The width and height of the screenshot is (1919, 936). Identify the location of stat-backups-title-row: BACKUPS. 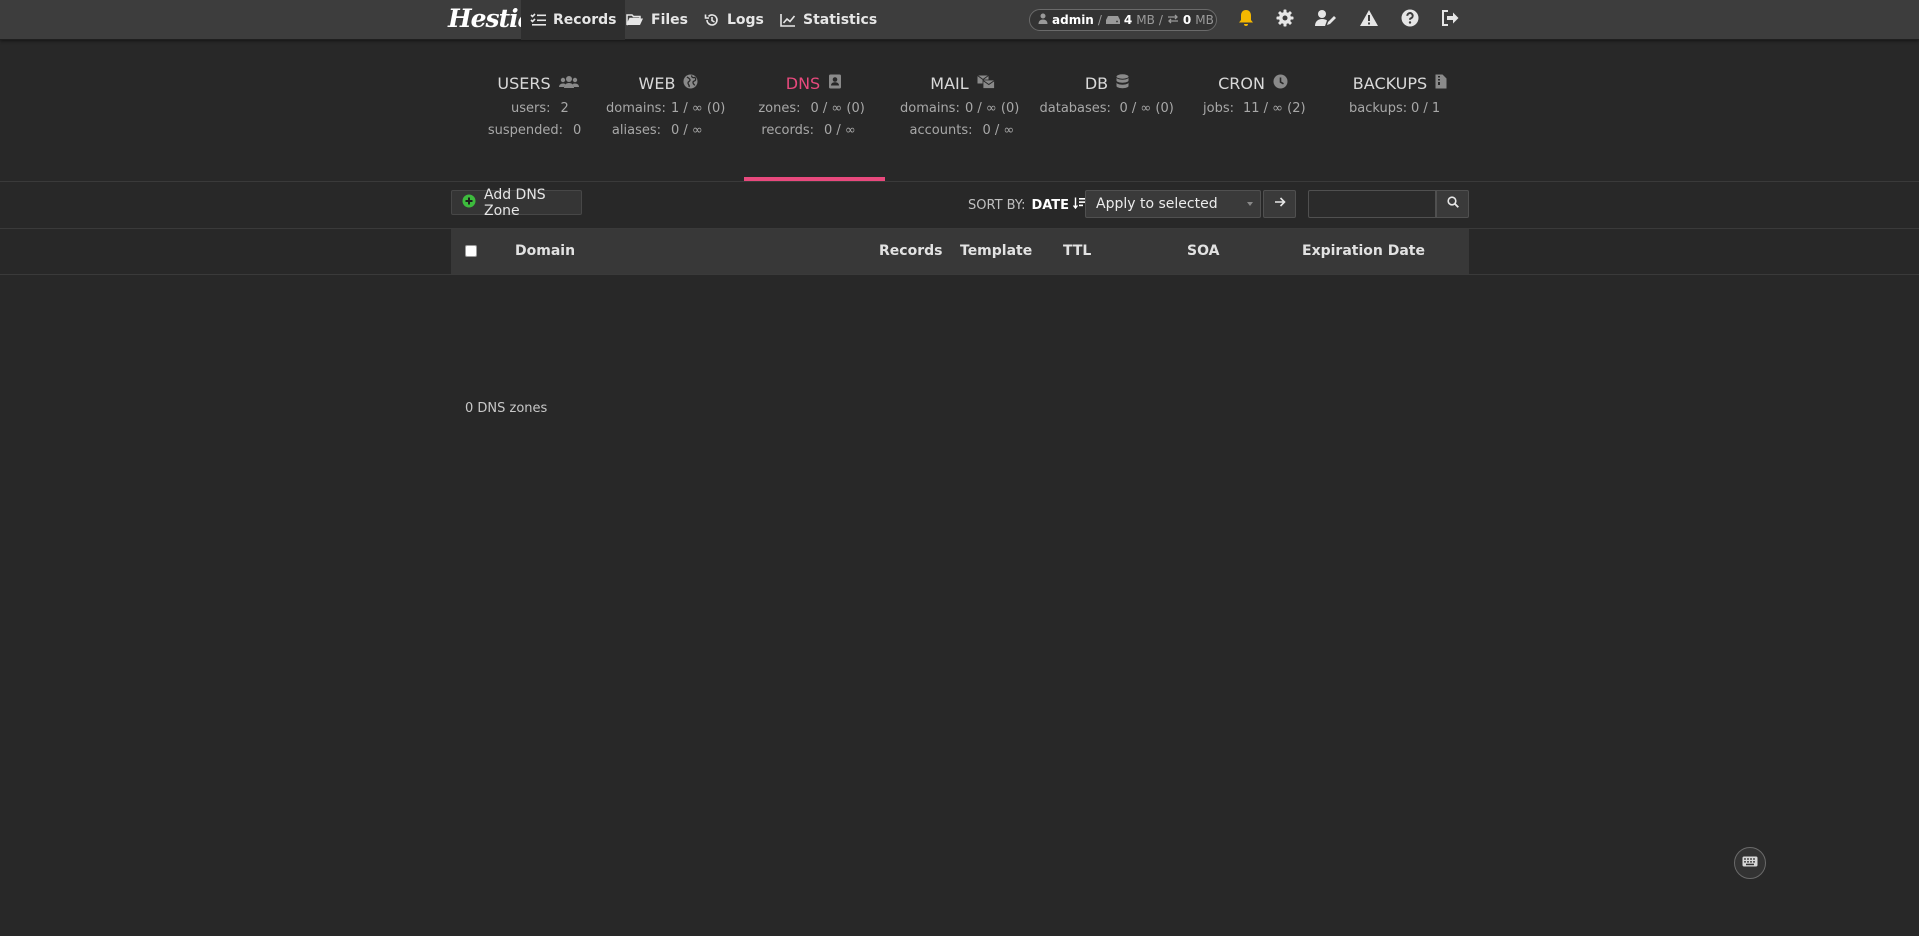
(1400, 83).